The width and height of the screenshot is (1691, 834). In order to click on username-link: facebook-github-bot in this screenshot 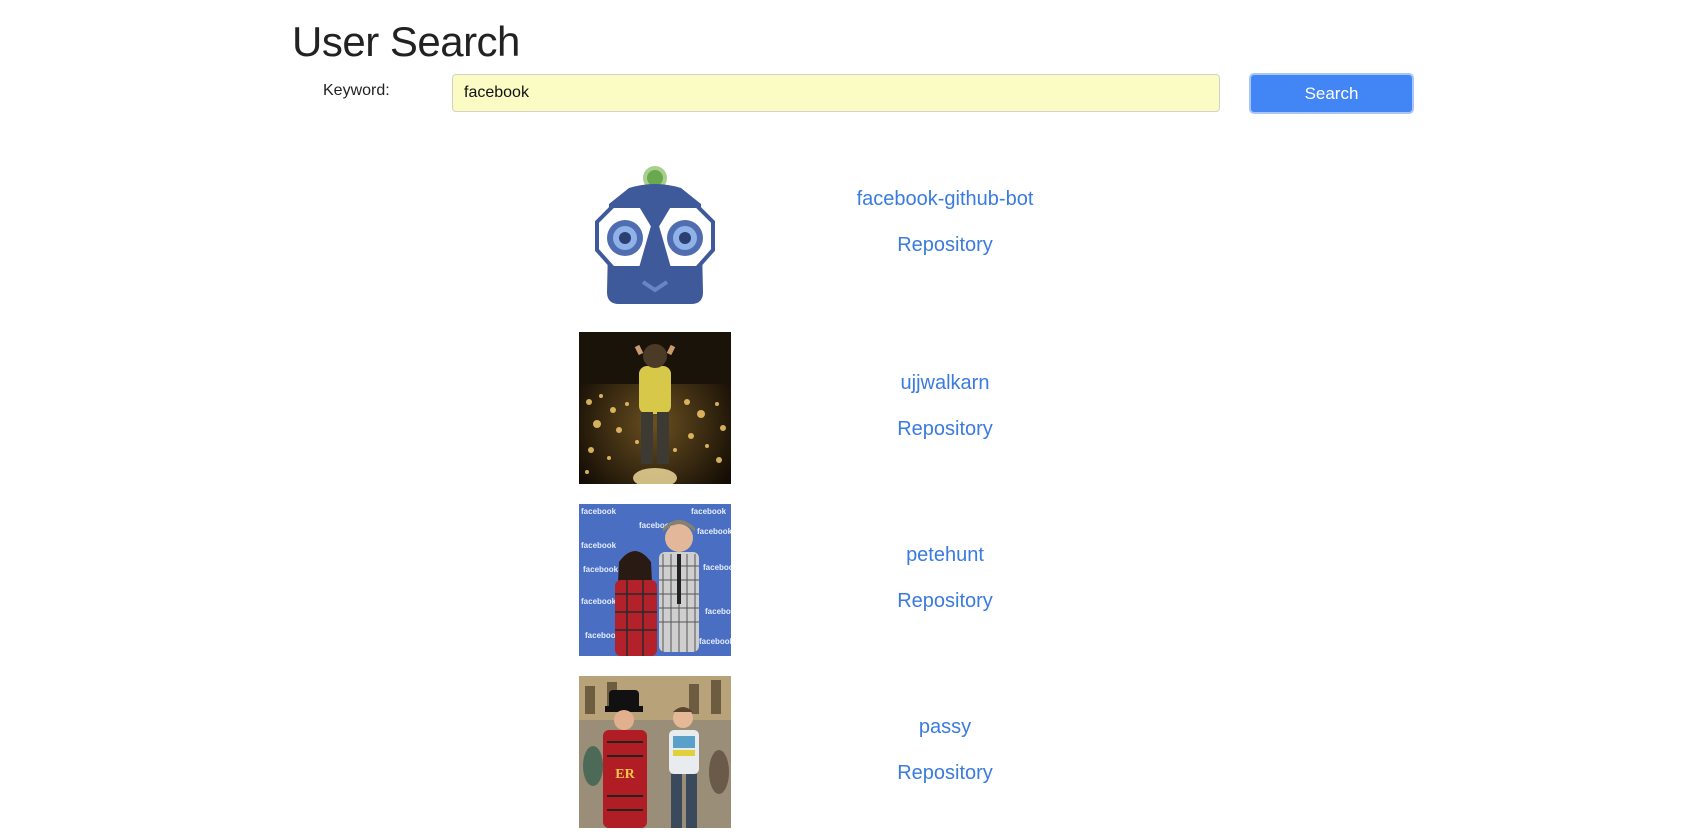, I will do `click(945, 199)`.